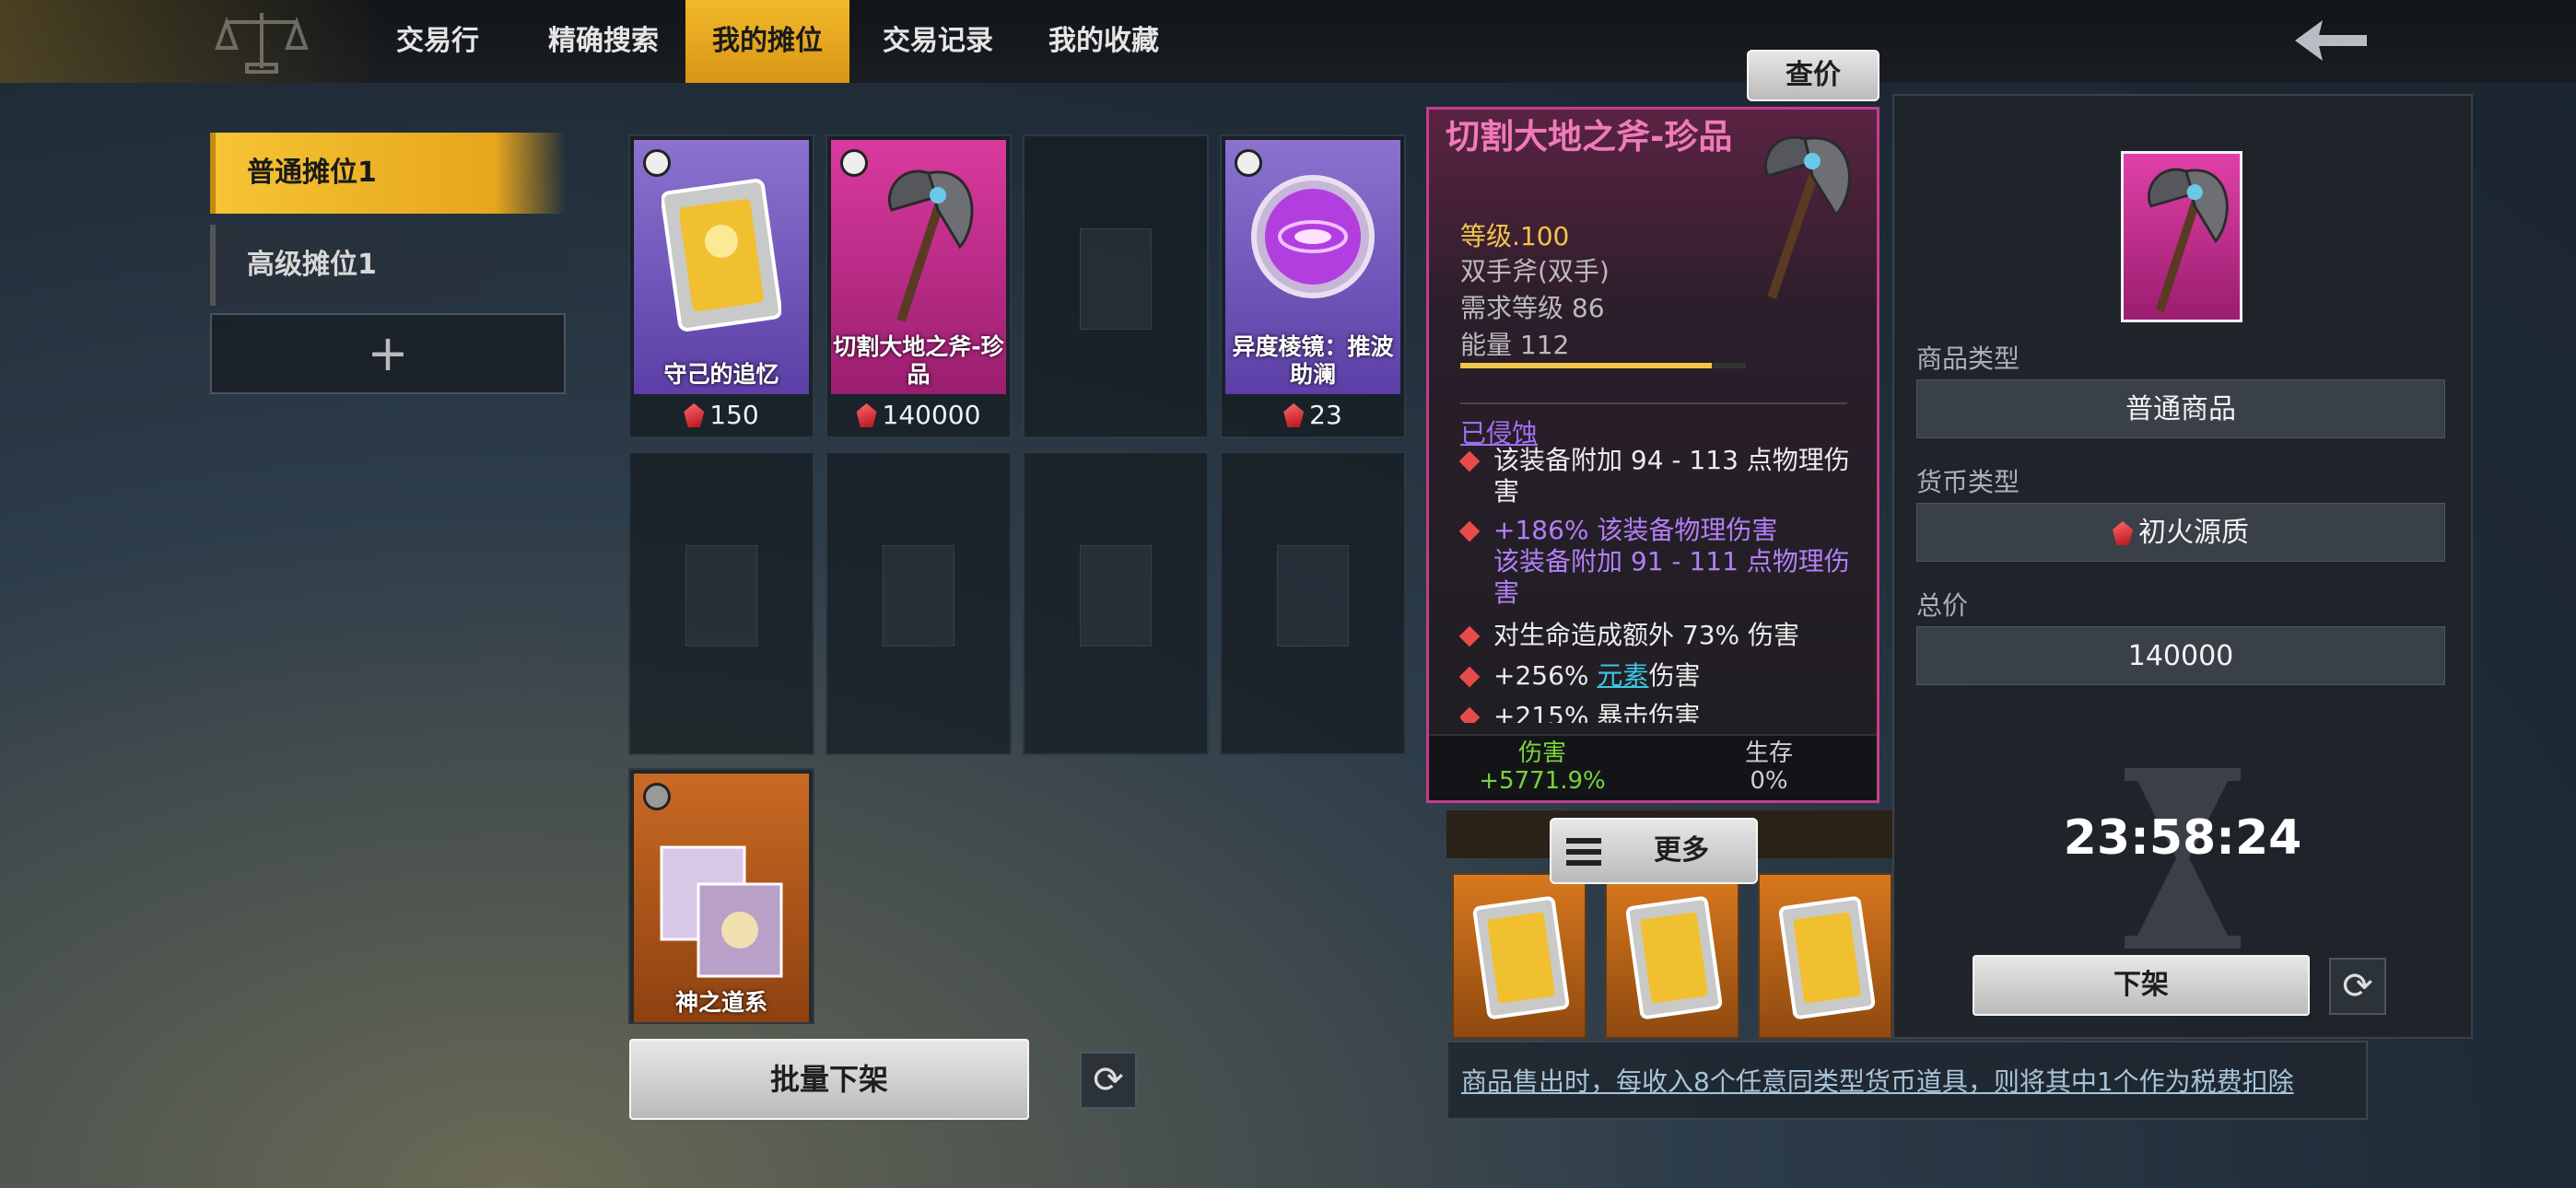  I want to click on affix-line: +215% 暴击伤害, so click(1663, 712).